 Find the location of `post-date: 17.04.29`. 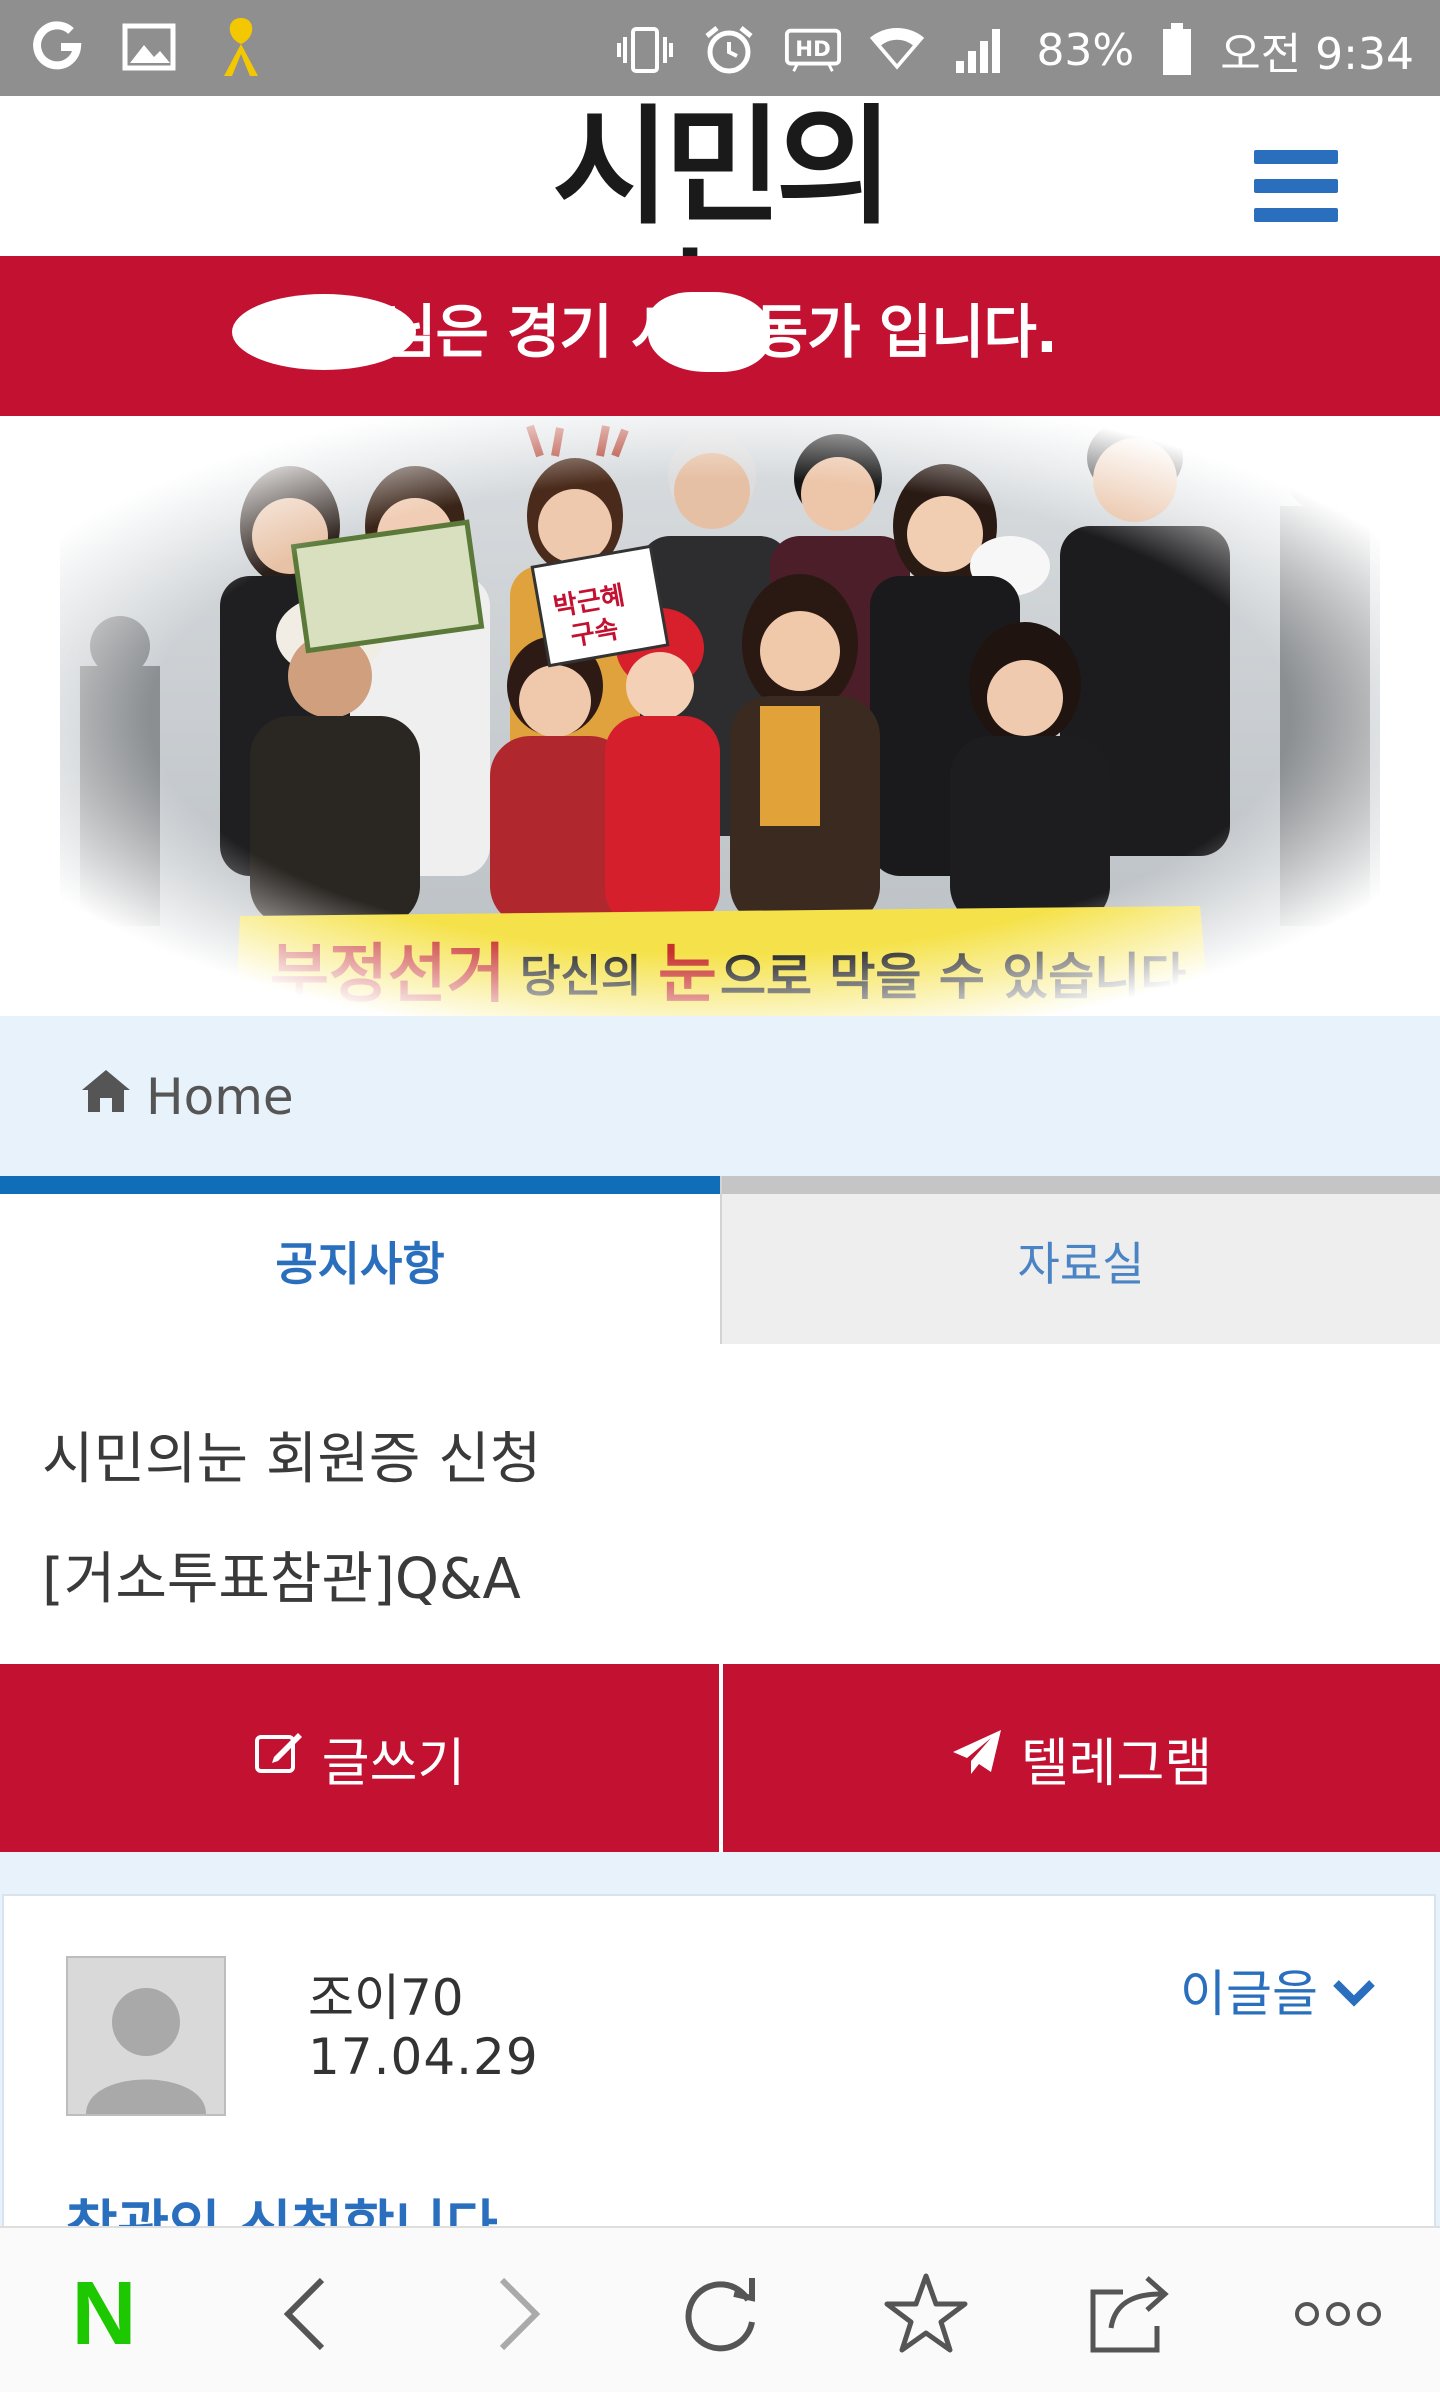

post-date: 17.04.29 is located at coordinates (423, 2057).